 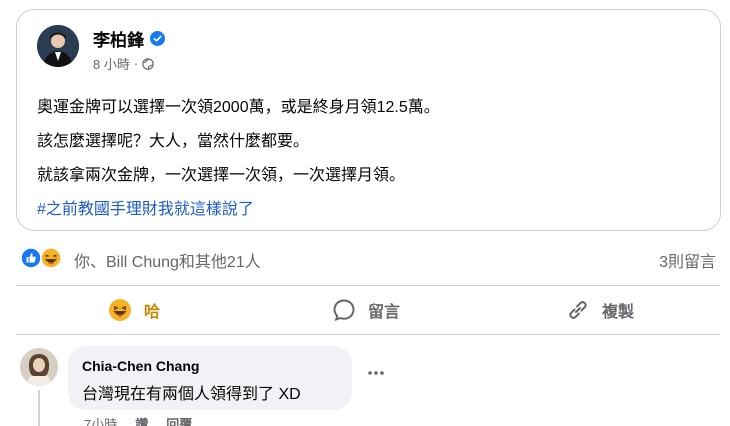 I want to click on post-time: 8 小時, so click(x=111, y=63).